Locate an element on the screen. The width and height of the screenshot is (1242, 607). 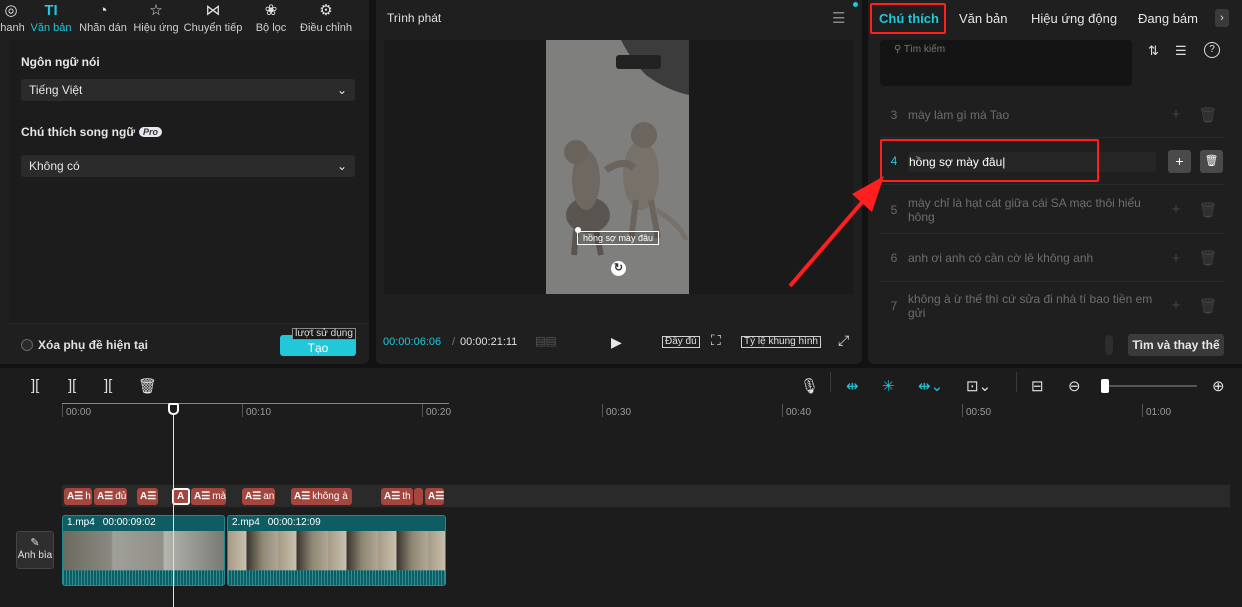
annotation-arrow is located at coordinates (836, 232).